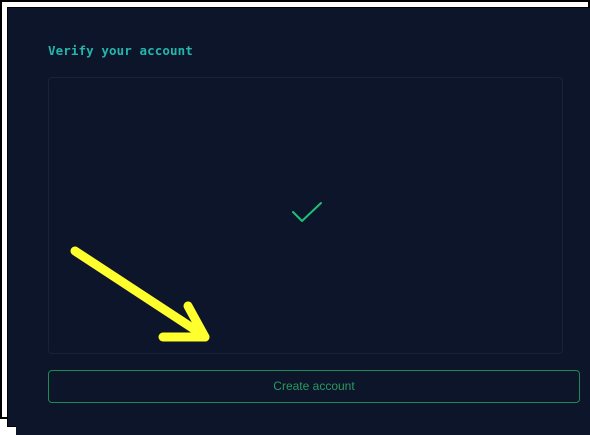 The width and height of the screenshot is (590, 435). I want to click on create-account-button: Create account, so click(314, 386).